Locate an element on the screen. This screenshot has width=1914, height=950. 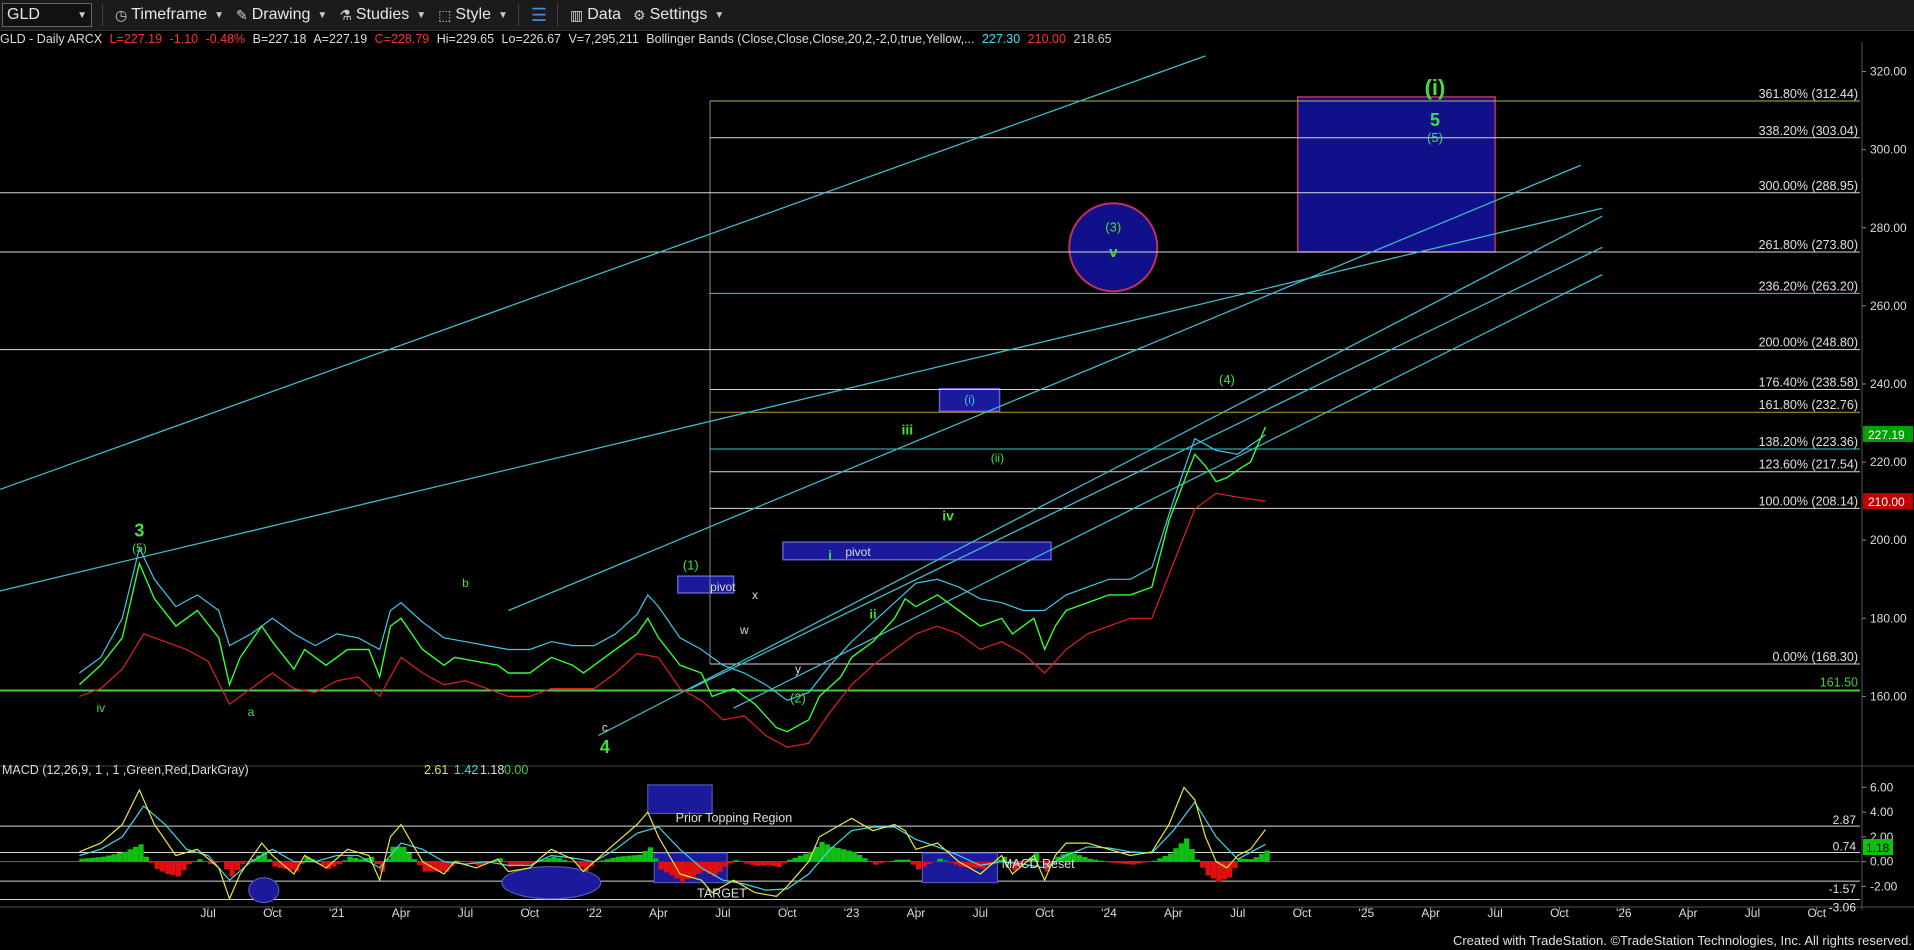
wave-label: (2) is located at coordinates (798, 697).